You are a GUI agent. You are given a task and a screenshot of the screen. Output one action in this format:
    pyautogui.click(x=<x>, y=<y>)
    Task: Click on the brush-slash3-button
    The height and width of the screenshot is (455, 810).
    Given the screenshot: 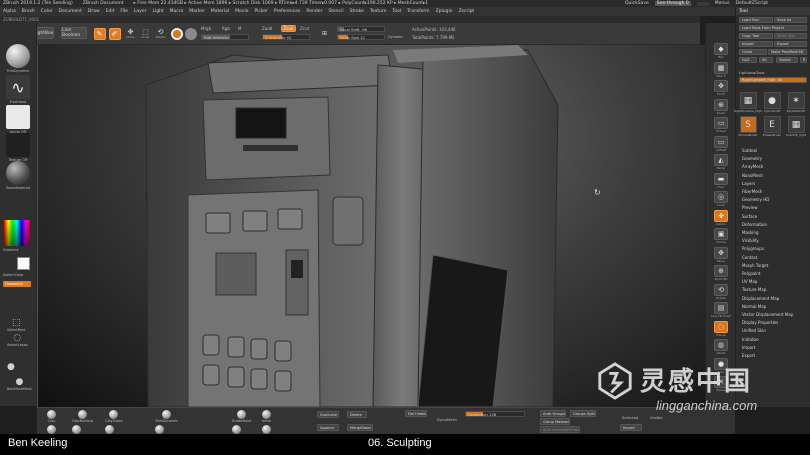 What is the action you would take?
    pyautogui.click(x=266, y=429)
    